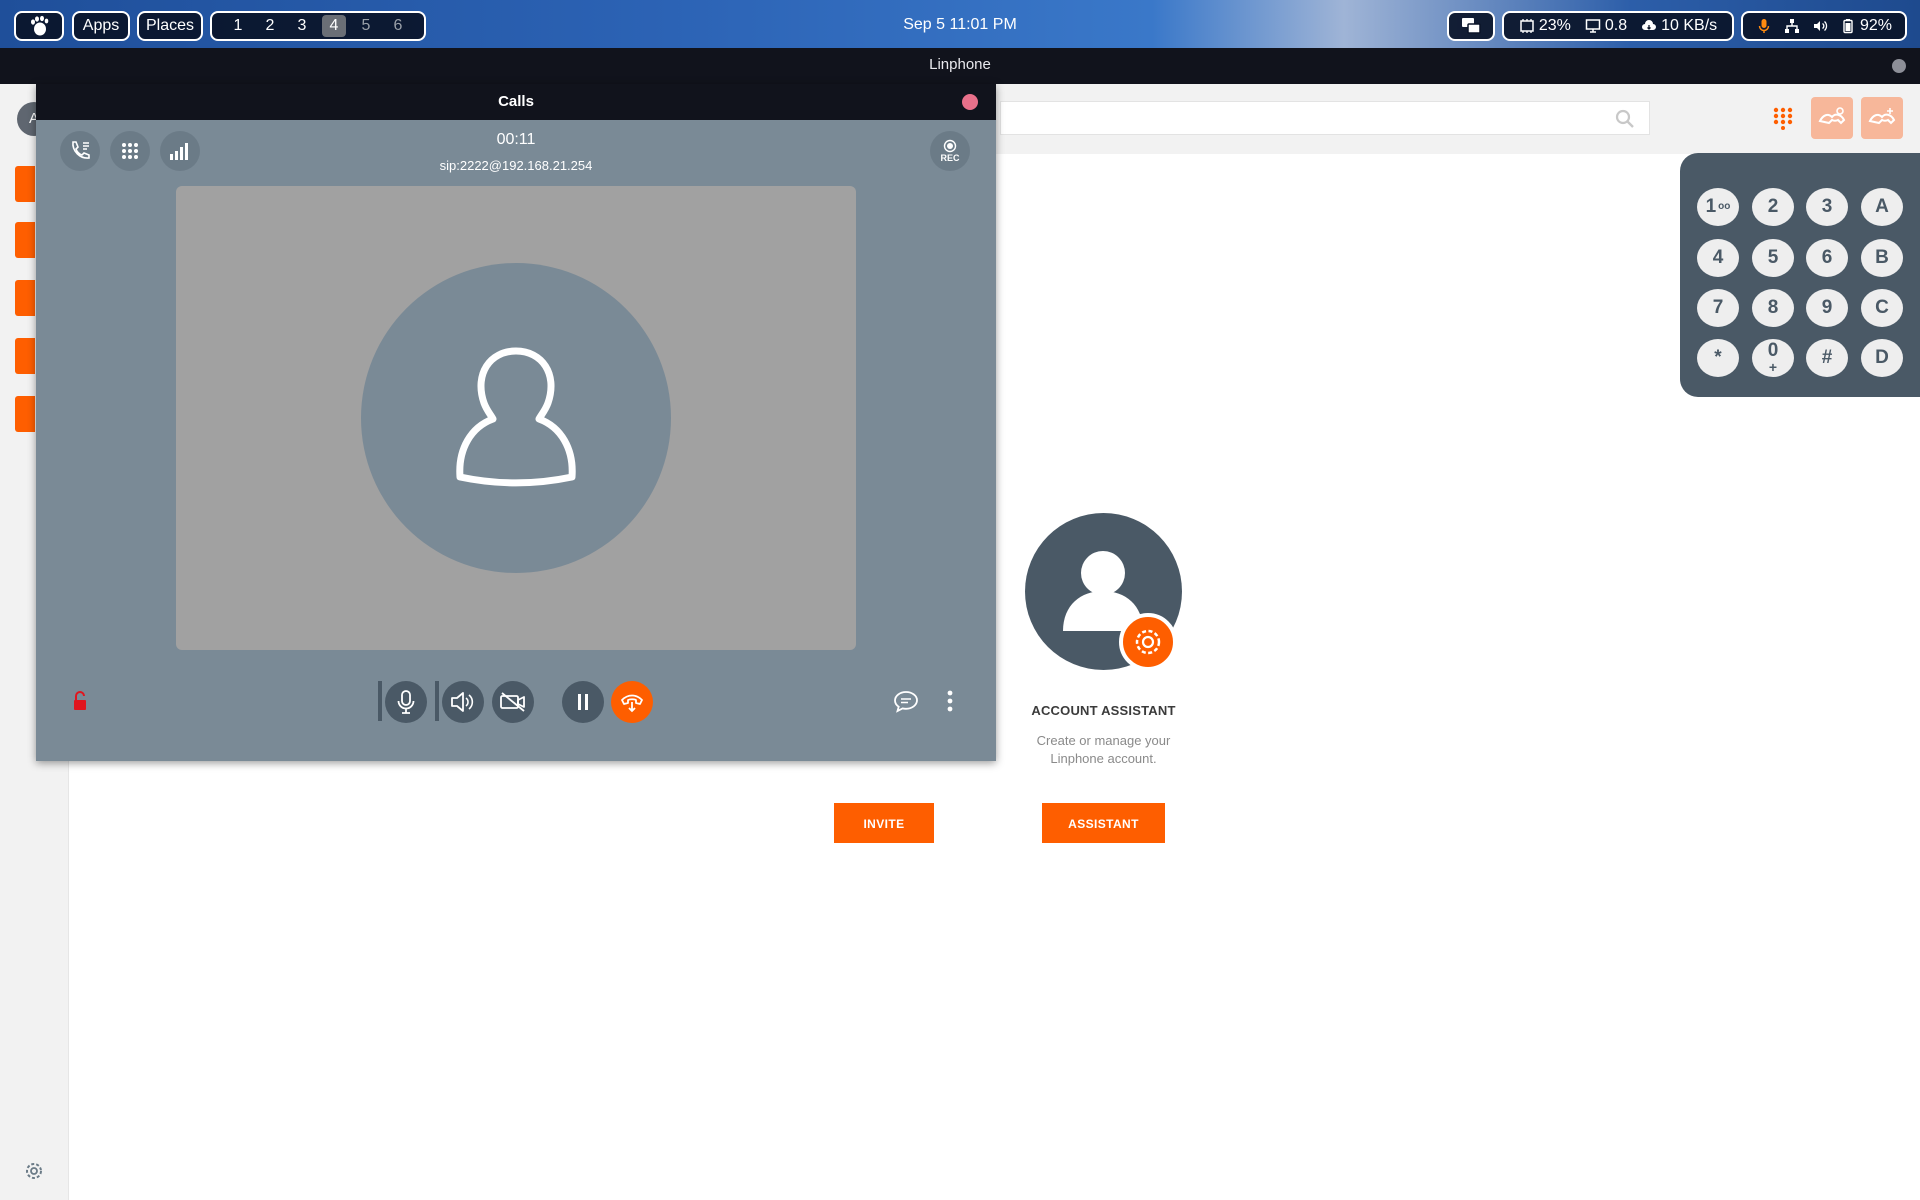 The image size is (1920, 1200). I want to click on video-area, so click(516, 418).